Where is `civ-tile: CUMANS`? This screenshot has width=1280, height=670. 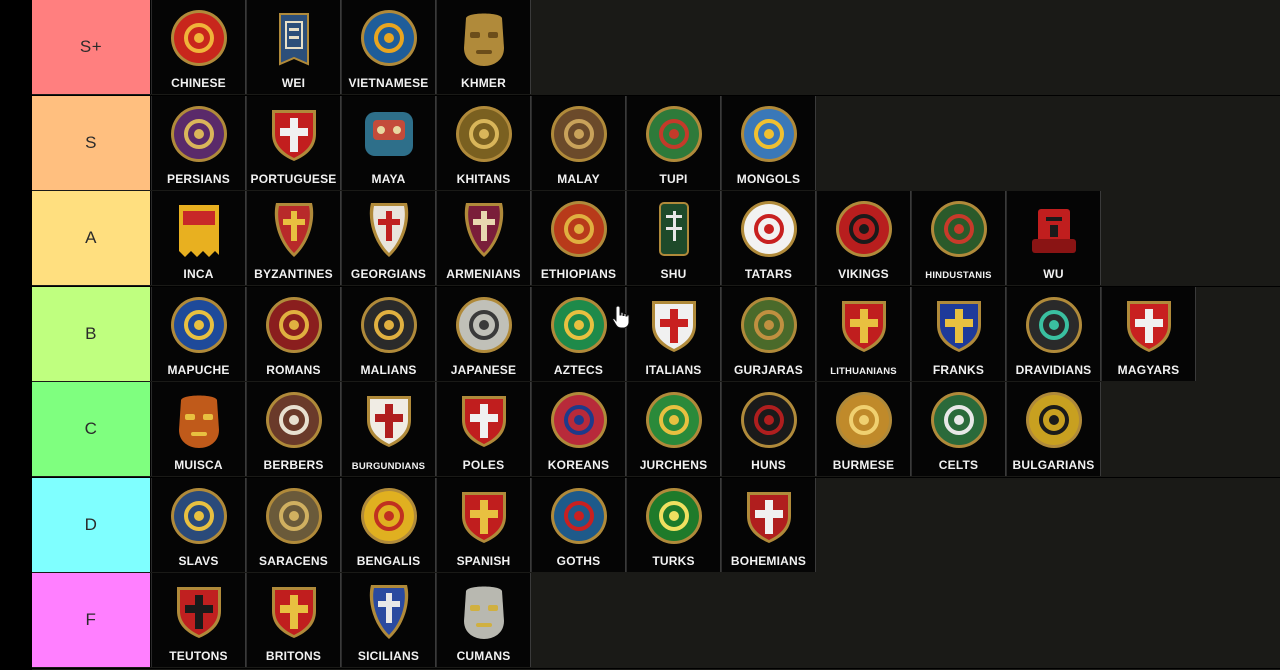
civ-tile: CUMANS is located at coordinates (483, 620).